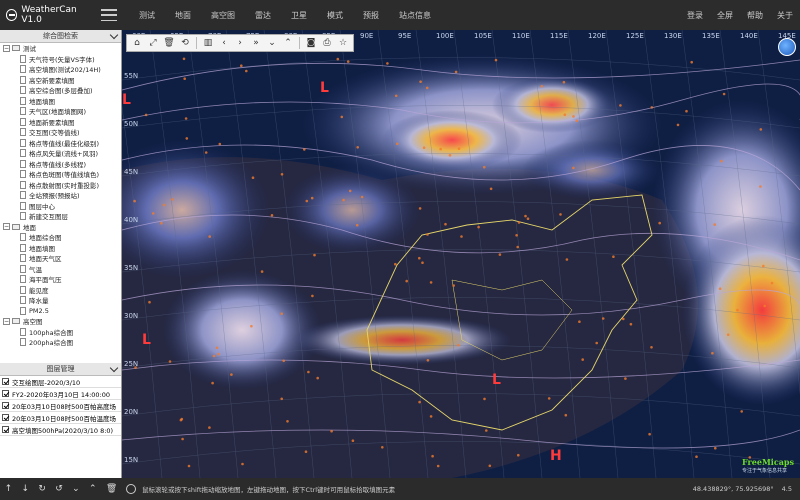 The height and width of the screenshot is (500, 800). Describe the element at coordinates (335, 15) in the screenshot. I see `nav-item-model: 模式` at that location.